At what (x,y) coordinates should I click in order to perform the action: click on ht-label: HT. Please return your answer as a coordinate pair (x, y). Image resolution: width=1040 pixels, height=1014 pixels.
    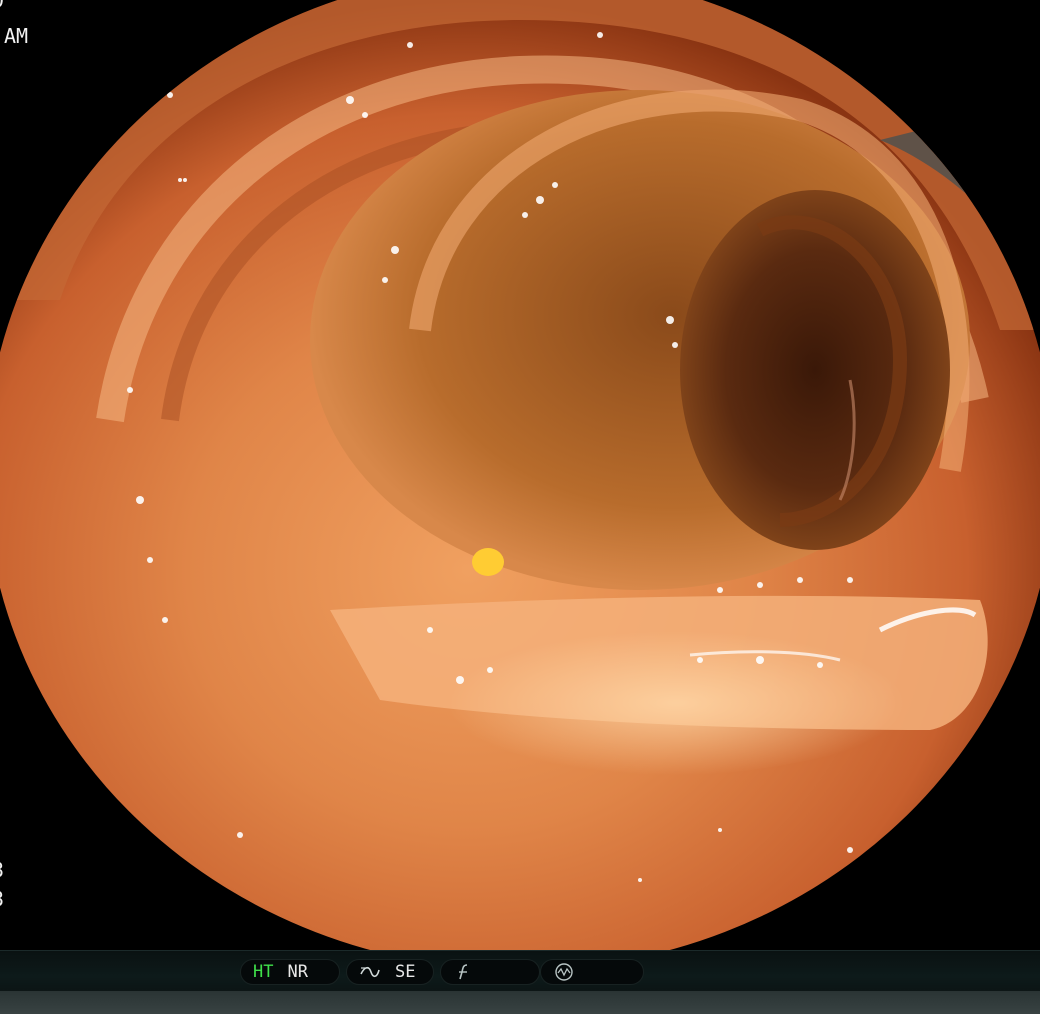
    Looking at the image, I should click on (263, 972).